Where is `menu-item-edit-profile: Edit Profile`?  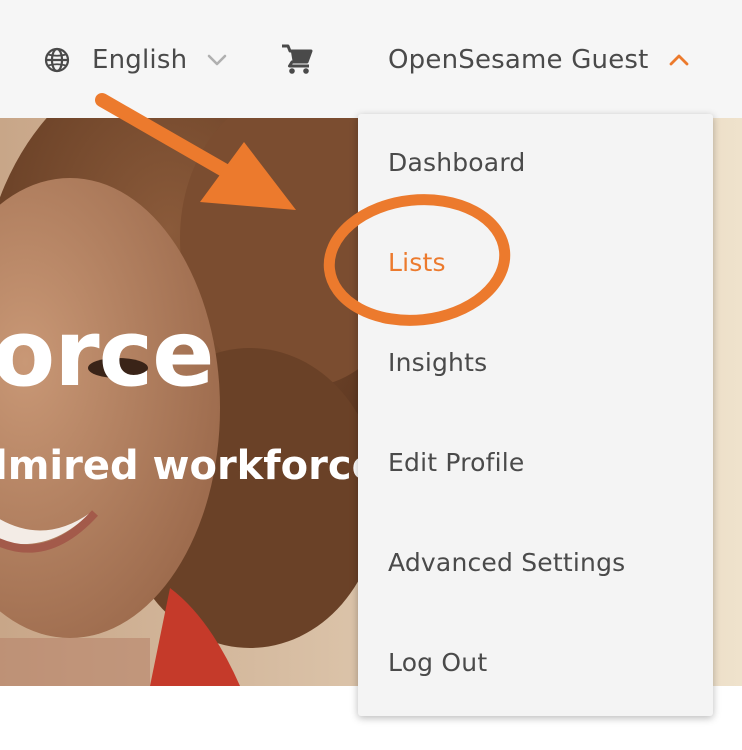
menu-item-edit-profile: Edit Profile is located at coordinates (456, 462).